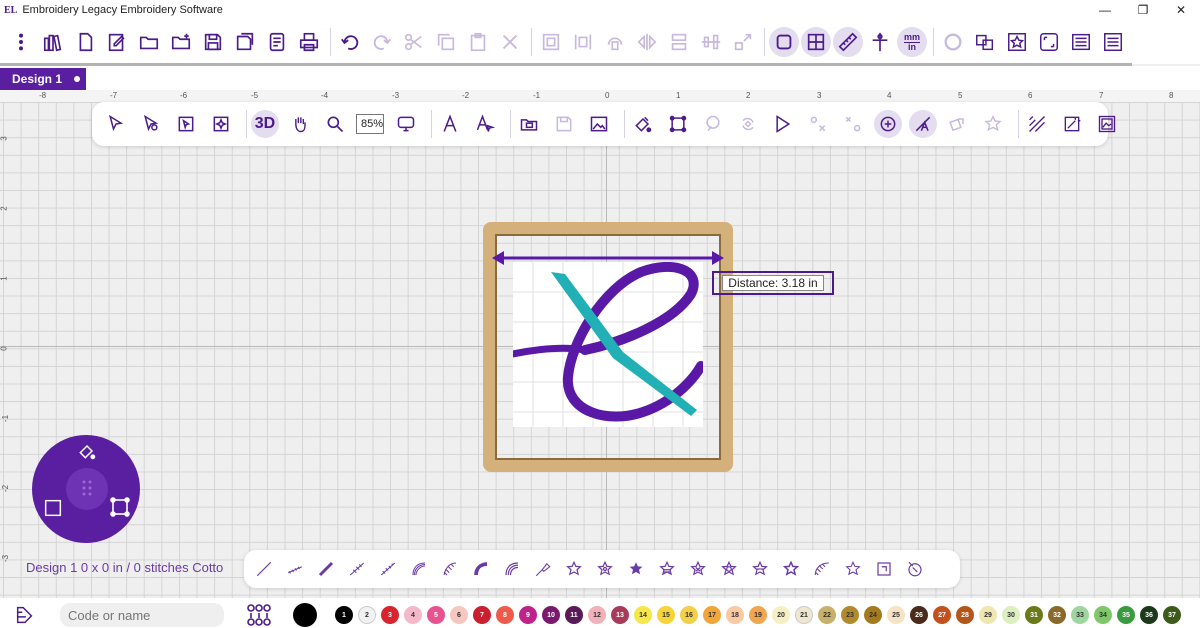  I want to click on thread-swatch: 23, so click(850, 615).